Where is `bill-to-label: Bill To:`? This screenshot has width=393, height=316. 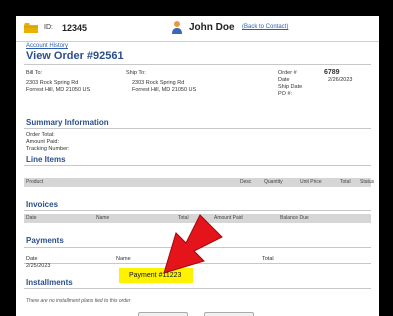 bill-to-label: Bill To: is located at coordinates (34, 73).